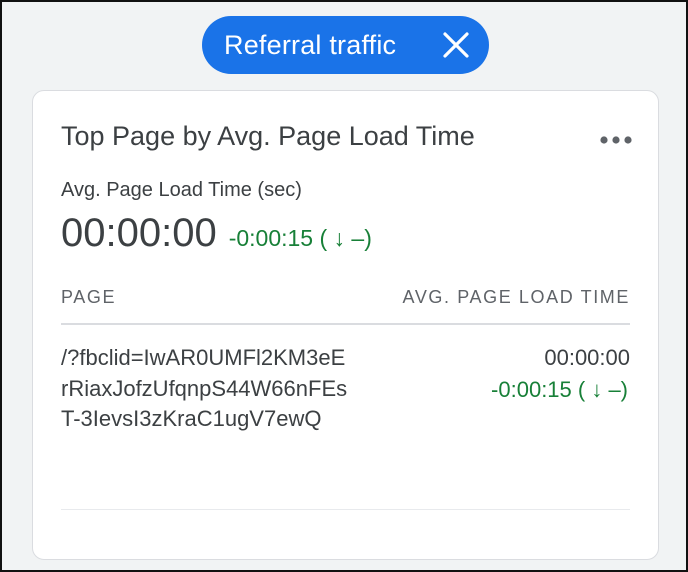 This screenshot has height=572, width=688. What do you see at coordinates (300, 238) in the screenshot?
I see `metric-delta: -0:00:15 ( ↓ –)` at bounding box center [300, 238].